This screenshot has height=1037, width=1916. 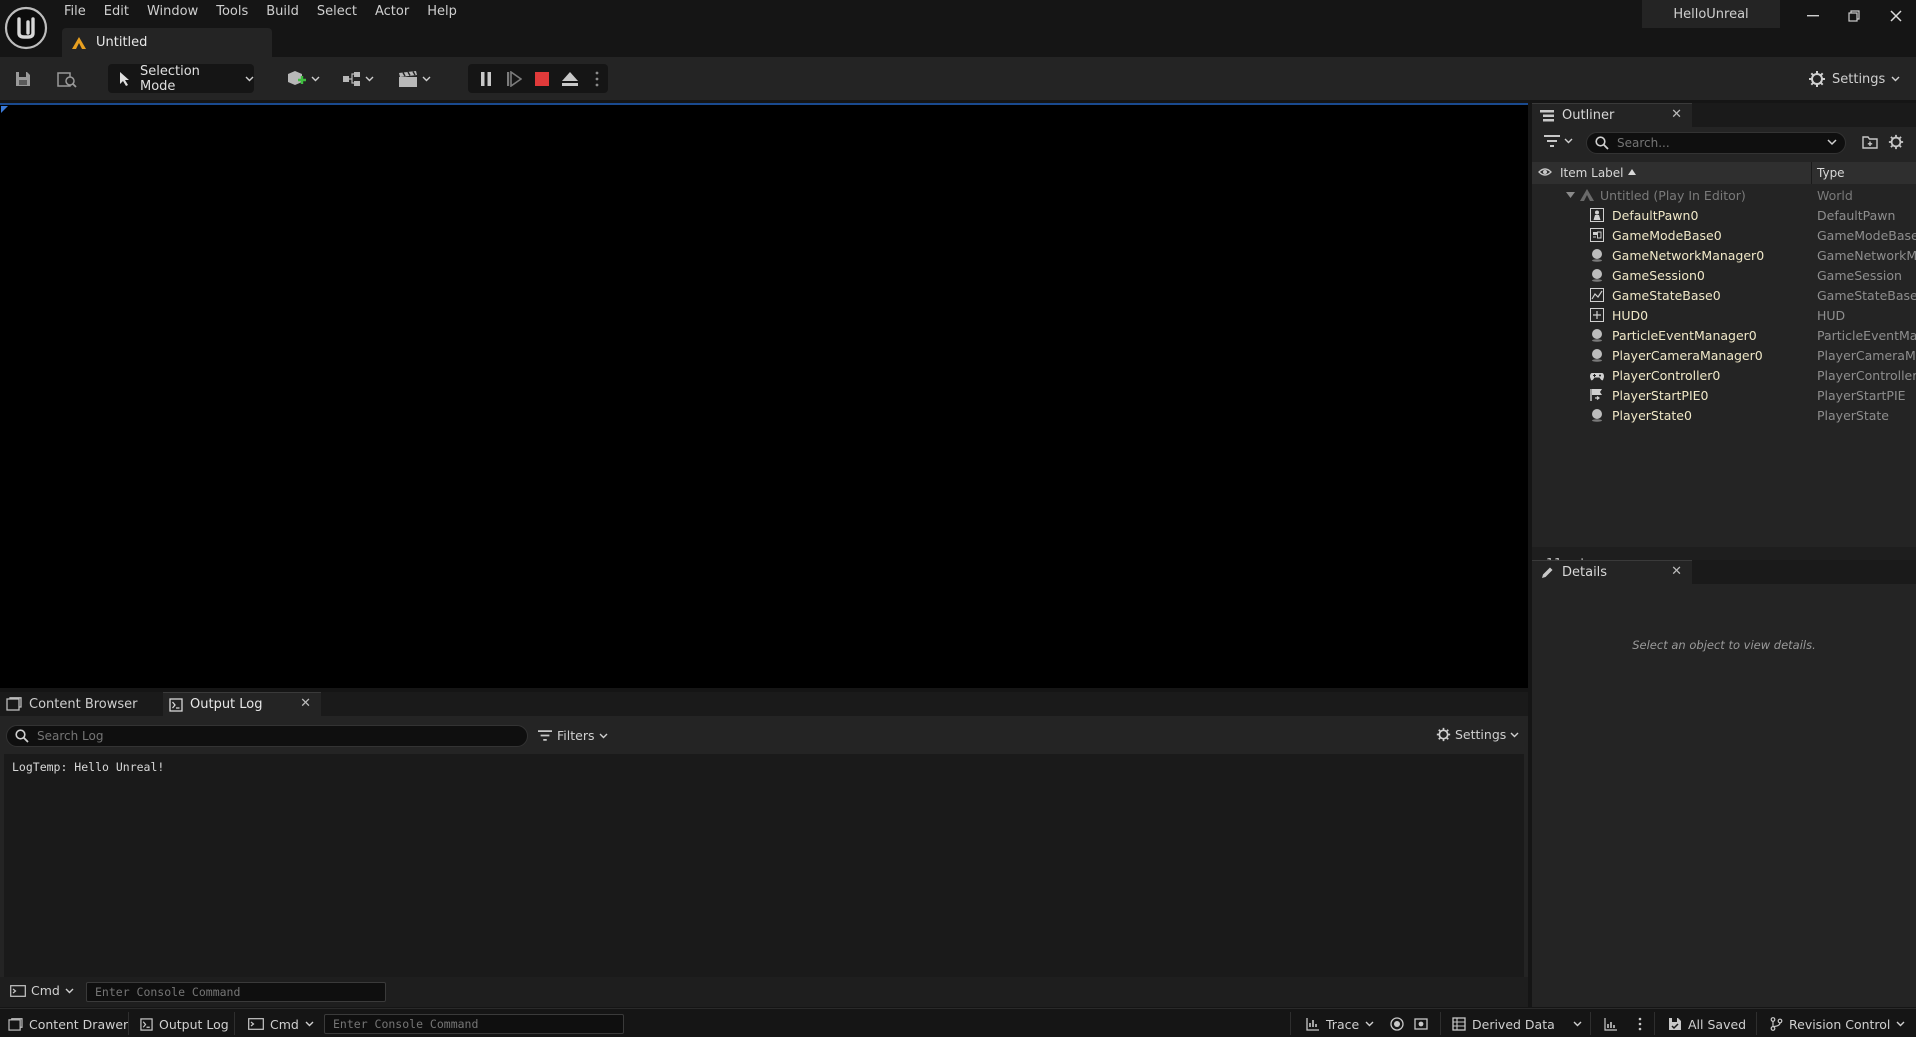 What do you see at coordinates (173, 12) in the screenshot?
I see `menu-window: Window` at bounding box center [173, 12].